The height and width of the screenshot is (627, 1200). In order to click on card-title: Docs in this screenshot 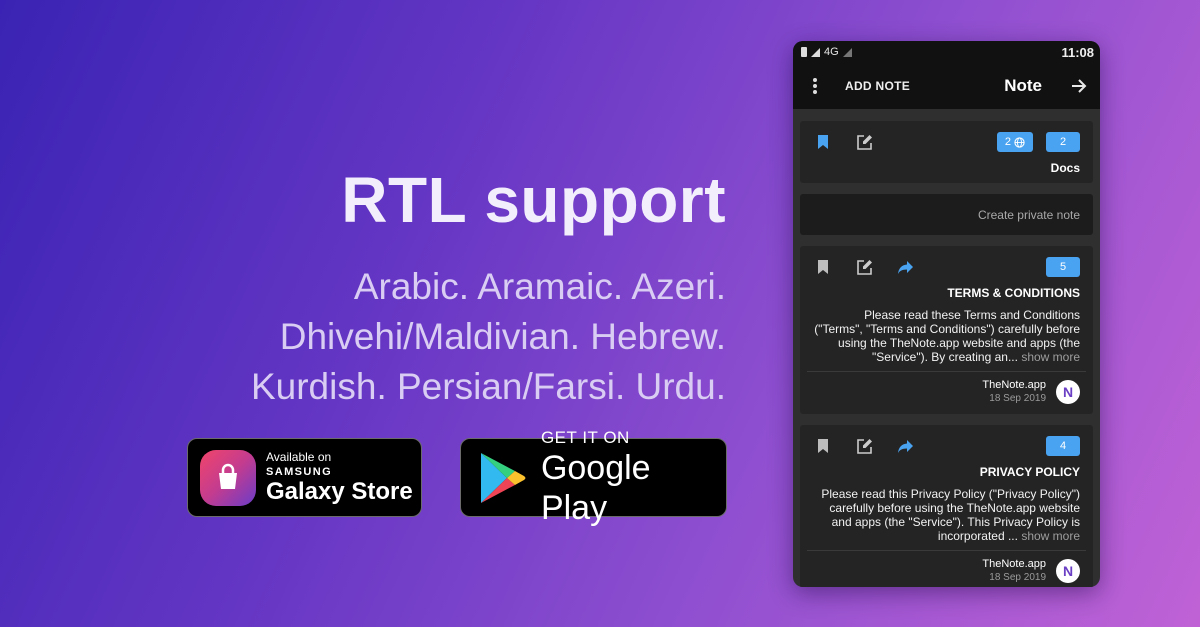, I will do `click(1065, 168)`.